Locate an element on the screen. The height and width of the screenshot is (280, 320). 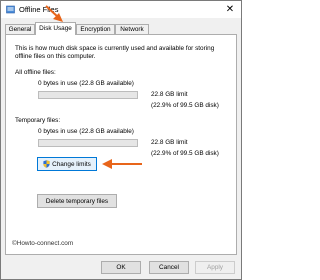
title-bar: Offline Files ✕ is located at coordinates (121, 9).